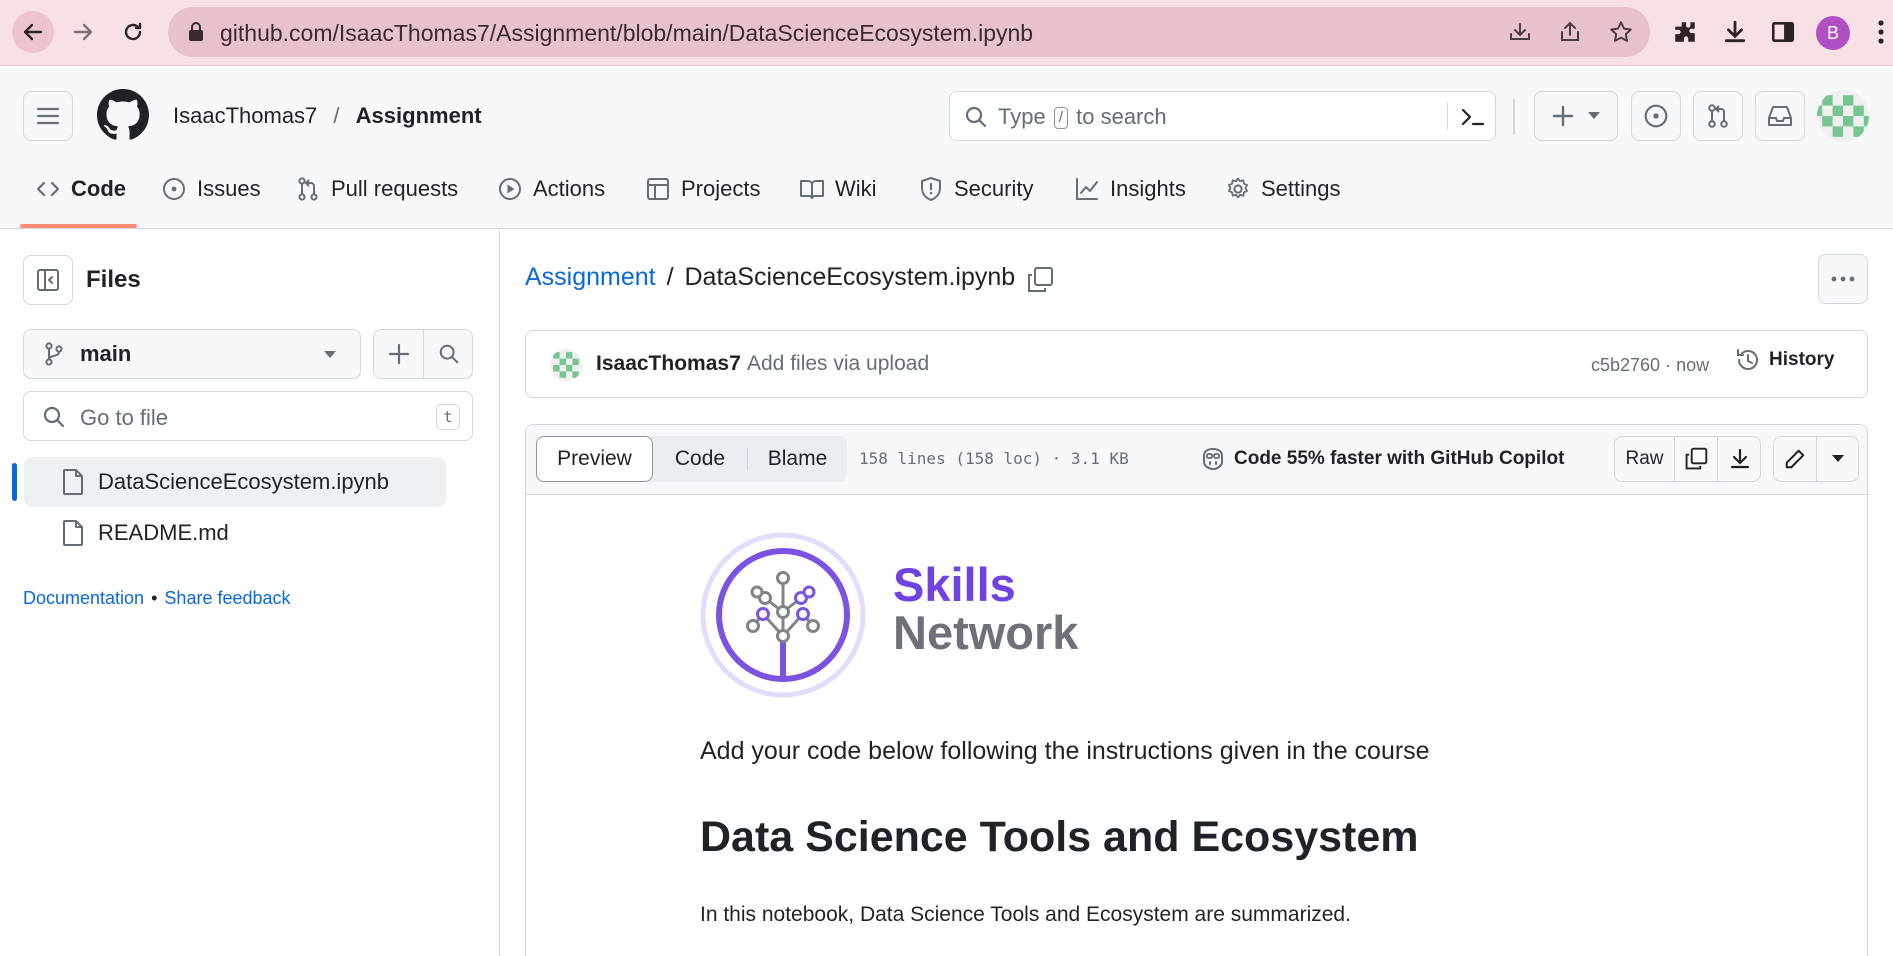 The height and width of the screenshot is (956, 1893). I want to click on copy-icon, so click(1696, 458).